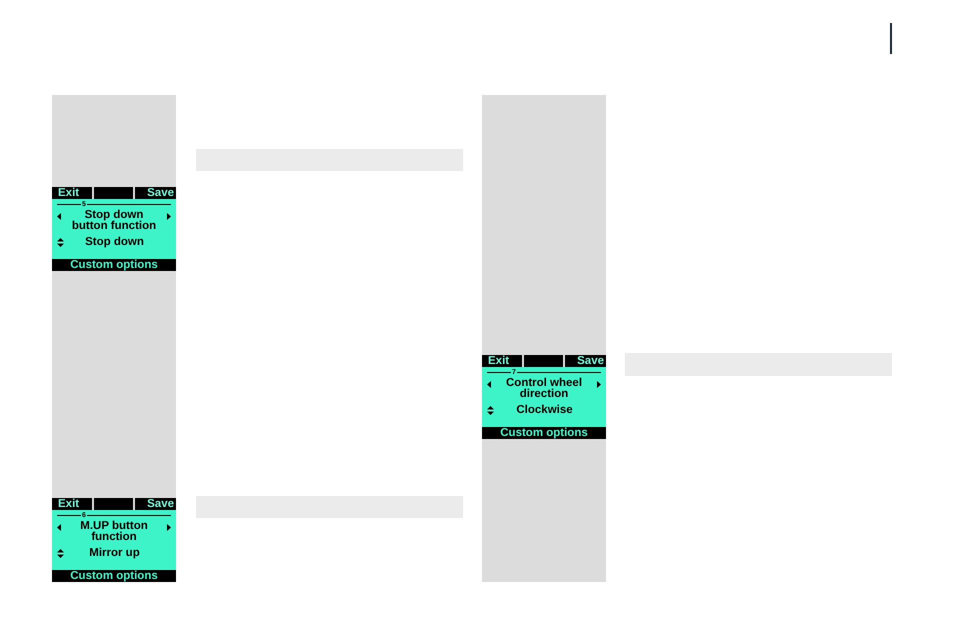 This screenshot has height=644, width=954. What do you see at coordinates (114, 537) in the screenshot?
I see `setting-title: function` at bounding box center [114, 537].